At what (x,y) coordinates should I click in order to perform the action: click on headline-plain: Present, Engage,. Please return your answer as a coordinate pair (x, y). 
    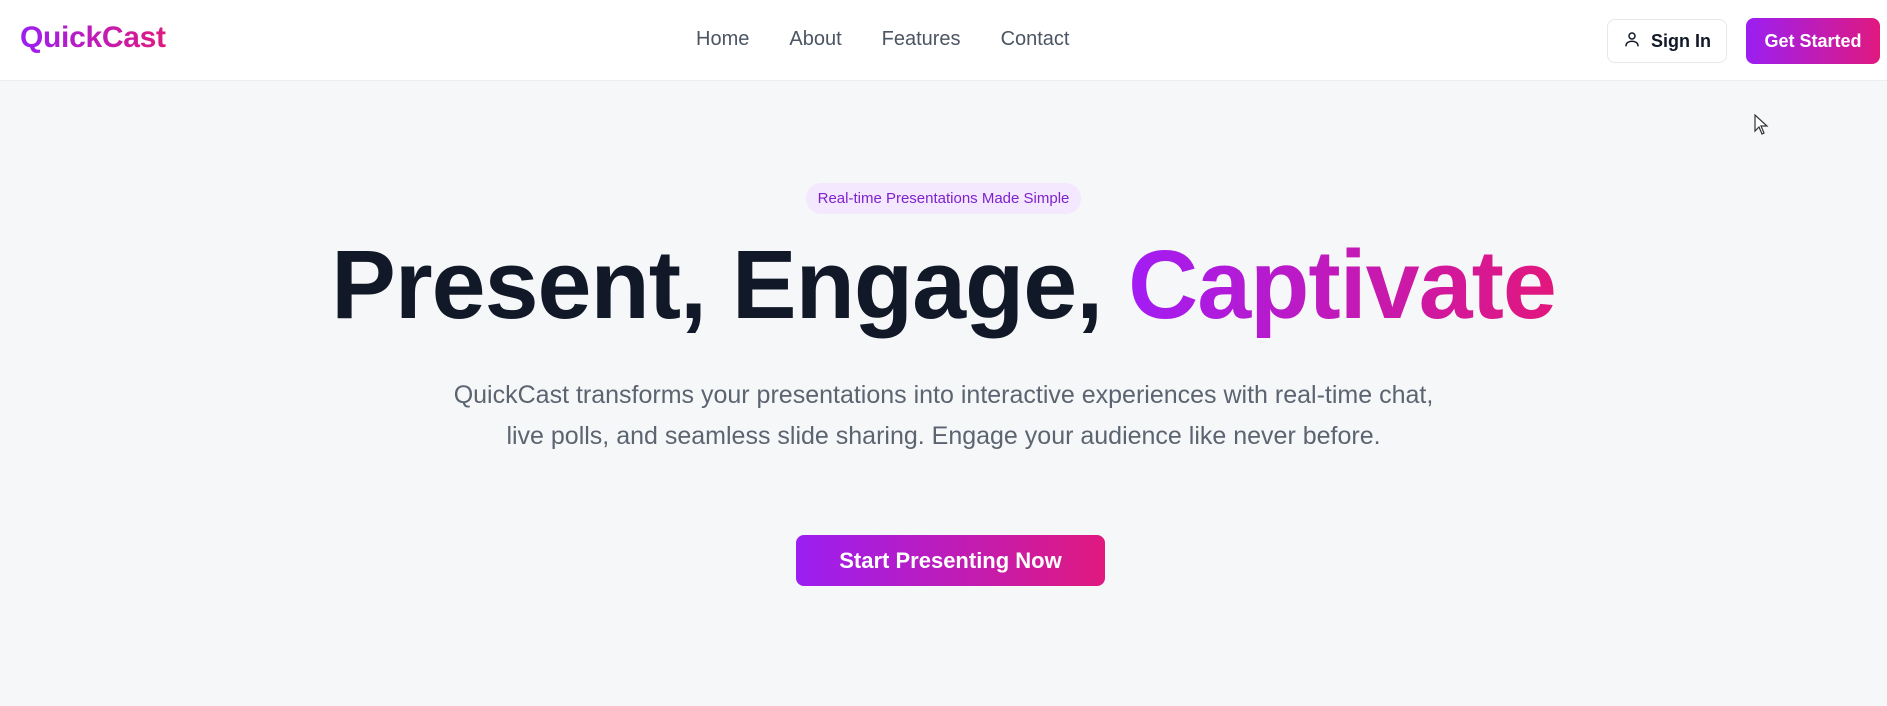
    Looking at the image, I should click on (730, 284).